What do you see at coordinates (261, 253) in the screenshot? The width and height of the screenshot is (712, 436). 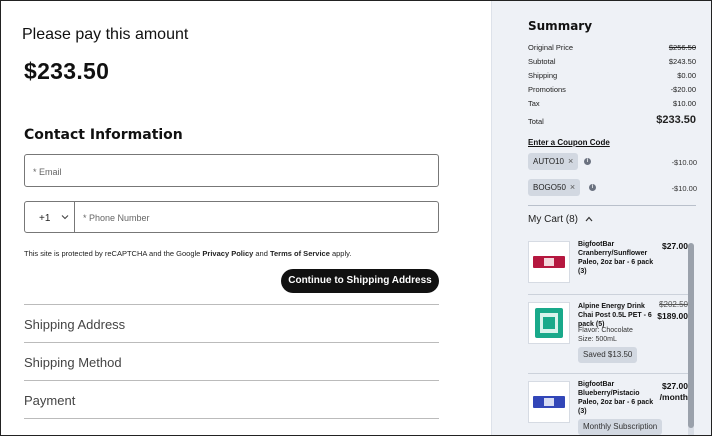 I see `recaptcha-and: and` at bounding box center [261, 253].